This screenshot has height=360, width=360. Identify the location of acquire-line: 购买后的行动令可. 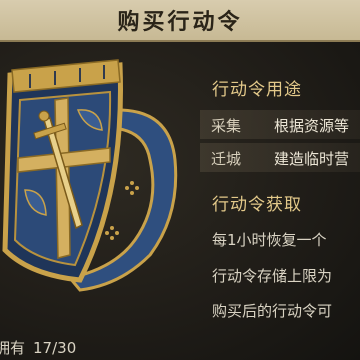
(272, 311).